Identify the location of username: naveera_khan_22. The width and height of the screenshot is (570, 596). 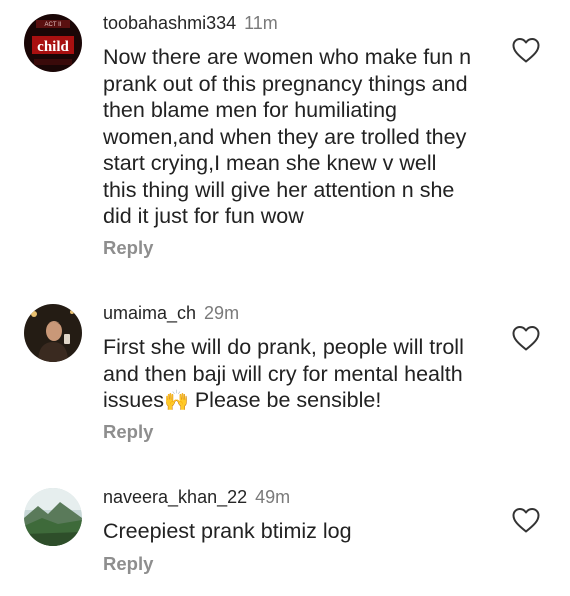
(175, 497).